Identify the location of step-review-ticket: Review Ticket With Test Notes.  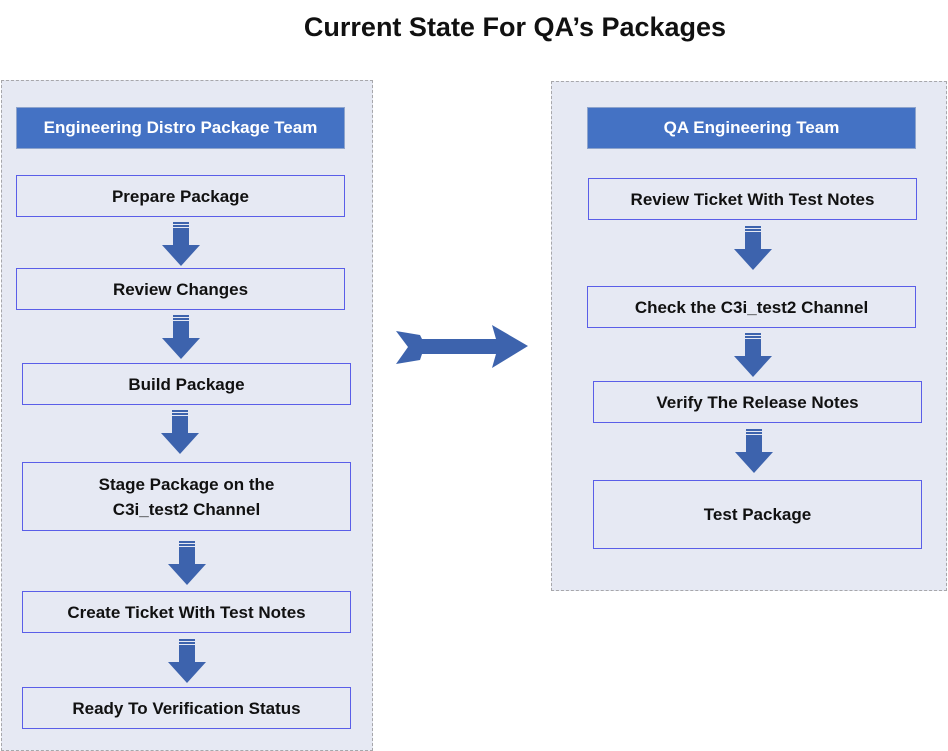
(752, 199).